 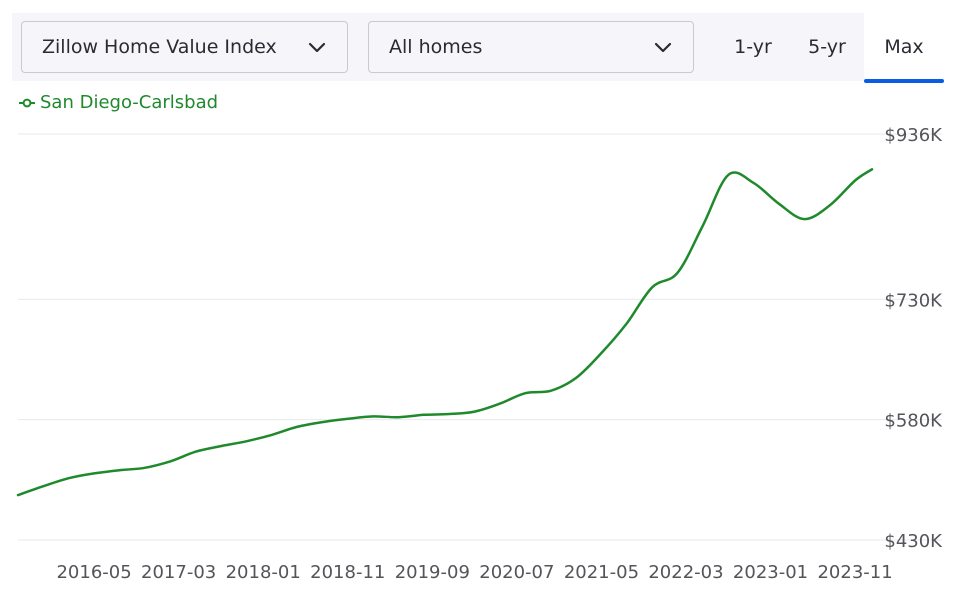 I want to click on x-tick-label: 2018-11, so click(x=347, y=572).